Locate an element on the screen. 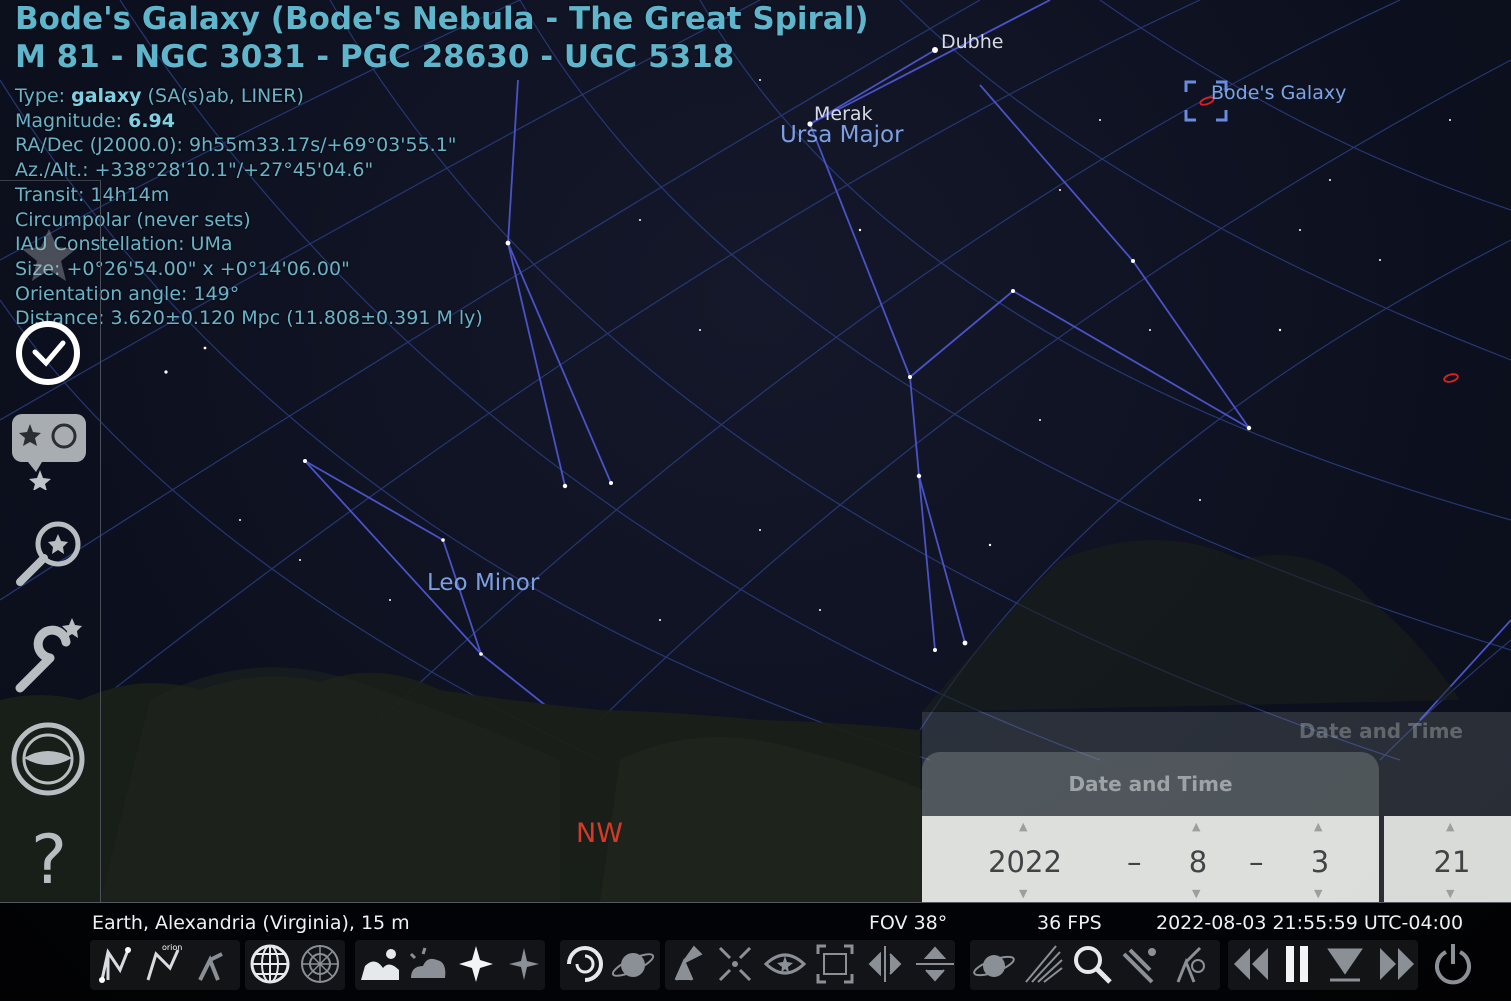  fov-status: FOV 38° is located at coordinates (908, 923).